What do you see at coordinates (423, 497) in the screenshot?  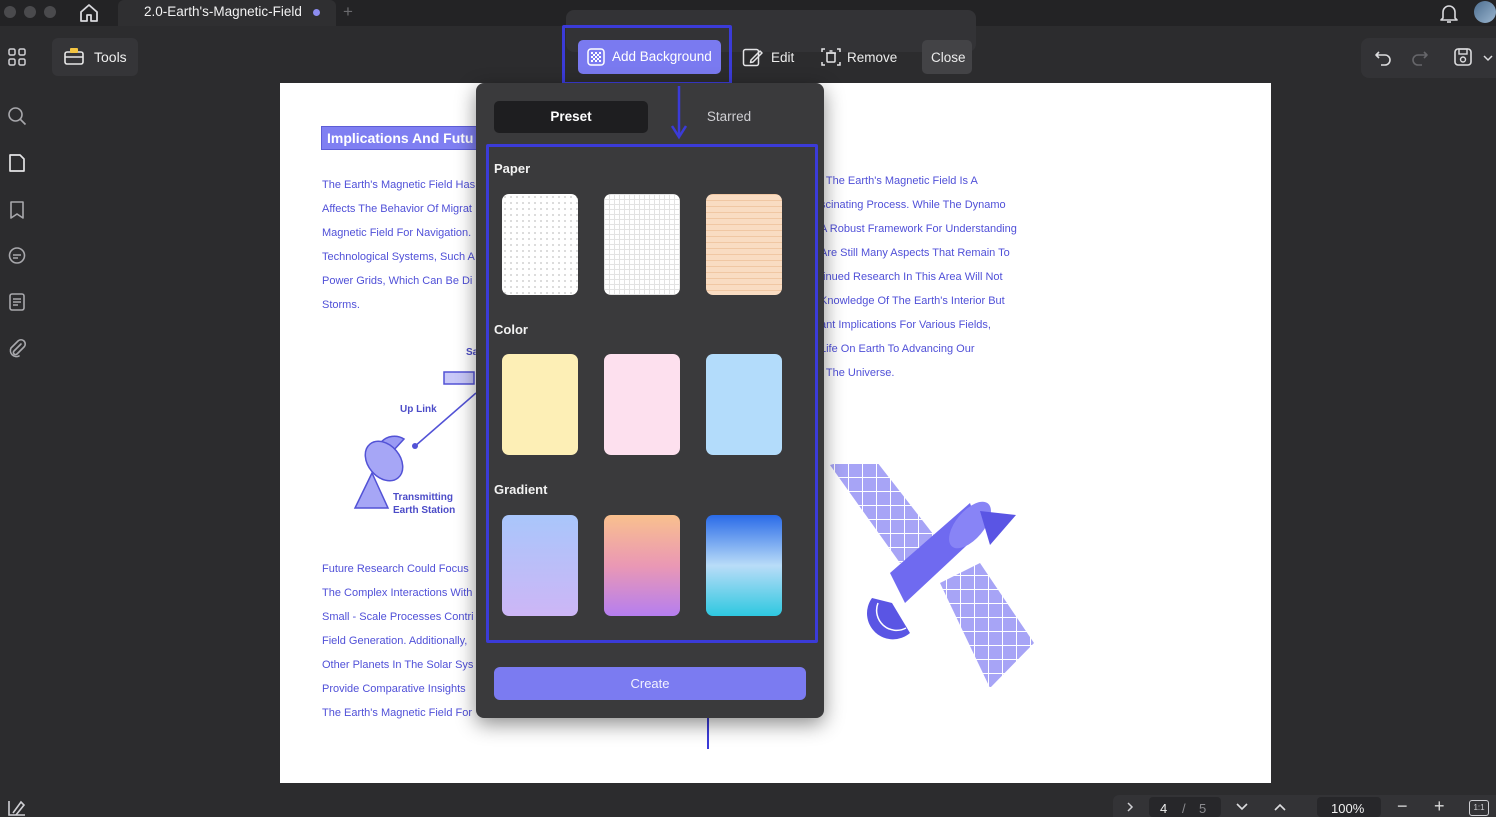 I see `station-label-line1: Transmitting` at bounding box center [423, 497].